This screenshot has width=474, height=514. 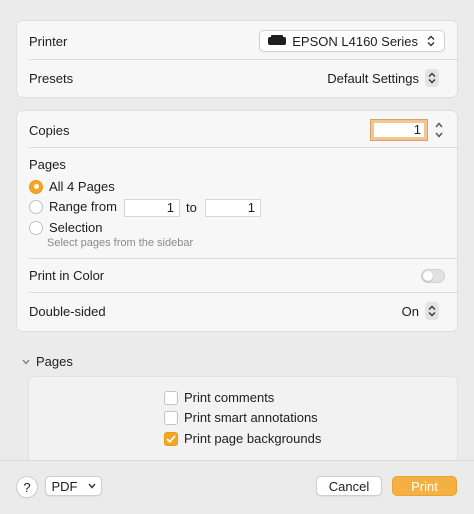 What do you see at coordinates (67, 275) in the screenshot?
I see `print-in-color-label: Print in Color` at bounding box center [67, 275].